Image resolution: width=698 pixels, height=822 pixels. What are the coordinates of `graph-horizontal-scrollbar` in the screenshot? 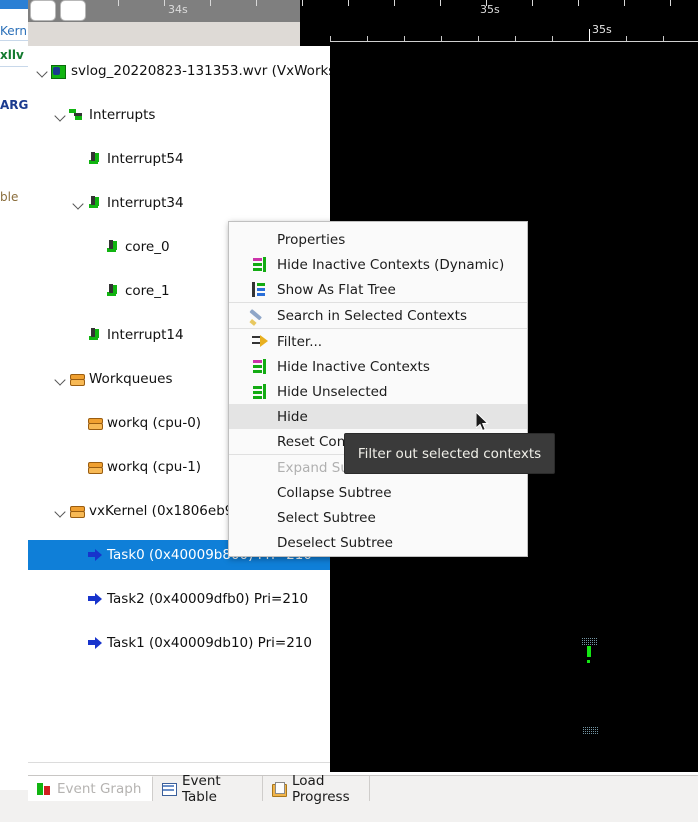 It's located at (514, 767).